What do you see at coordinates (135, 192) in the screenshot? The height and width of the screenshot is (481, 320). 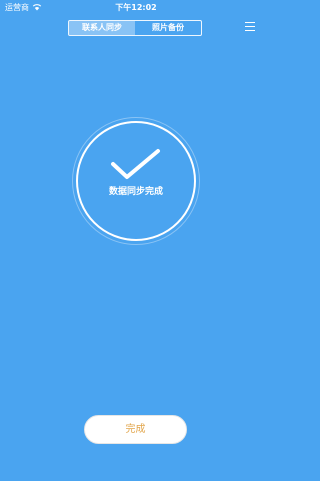 I see `sync-status-text: 数据同步完成` at bounding box center [135, 192].